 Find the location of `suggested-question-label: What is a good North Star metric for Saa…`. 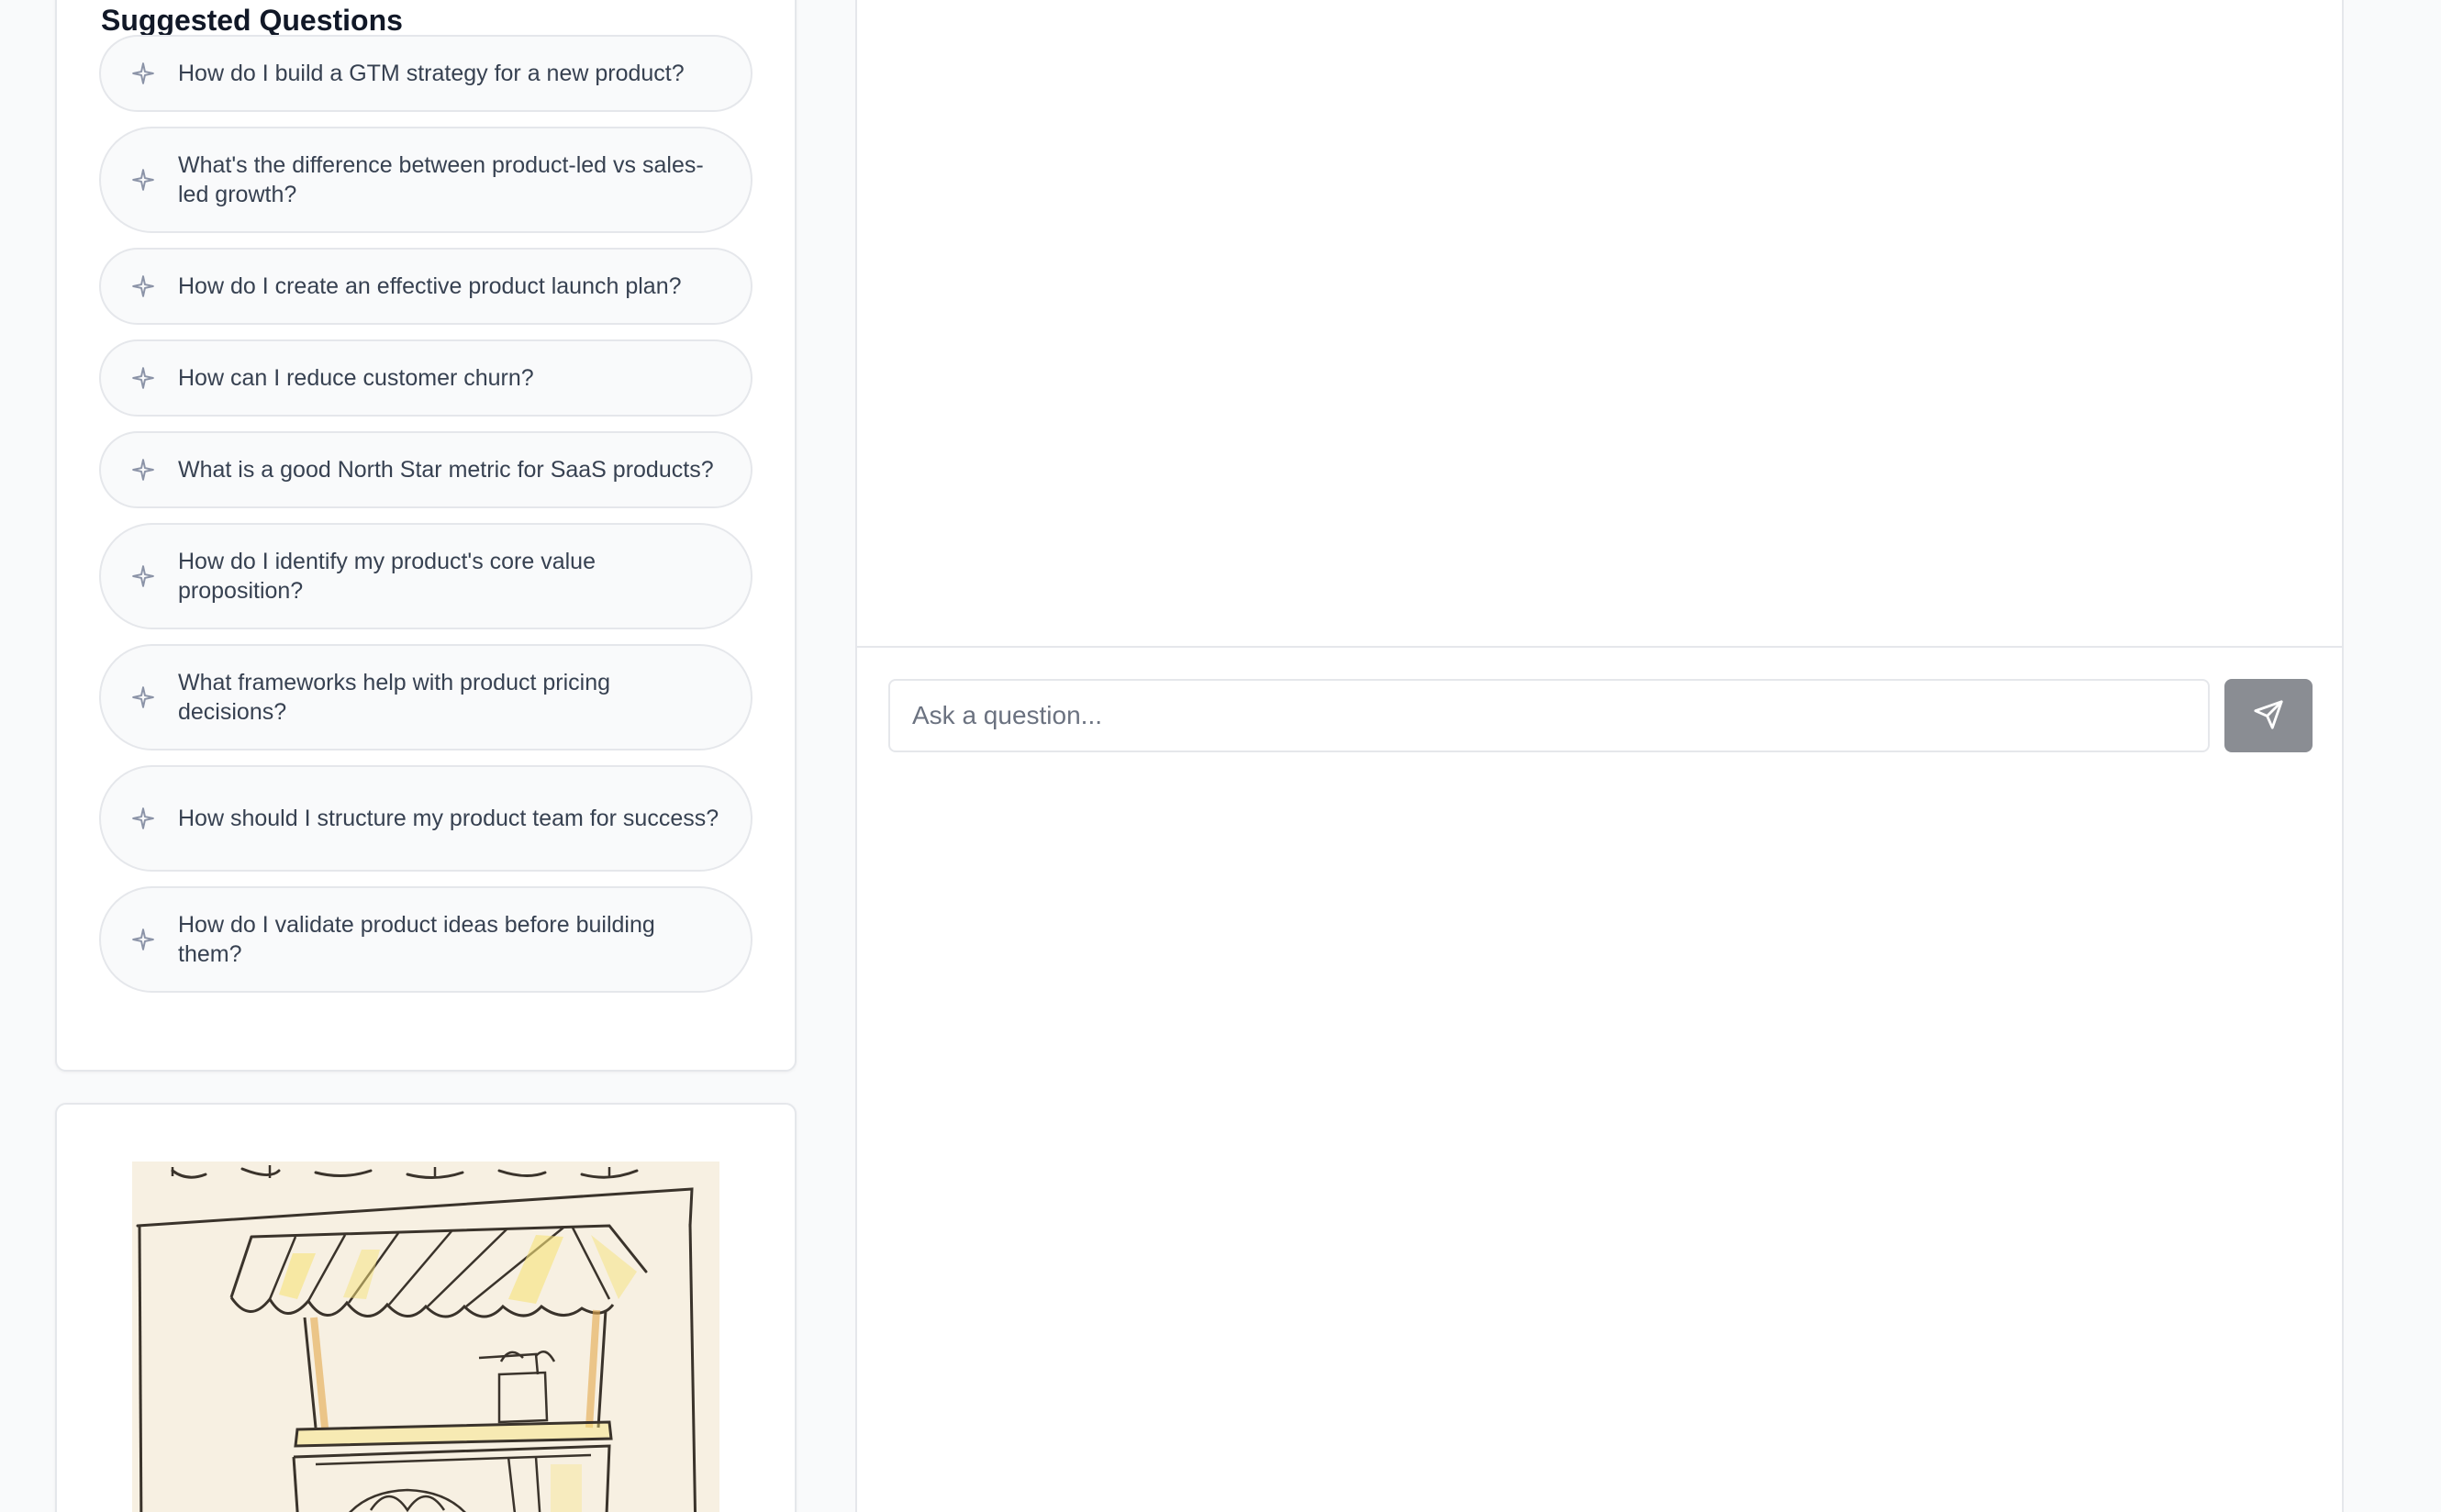

suggested-question-label: What is a good North Star metric for Saa… is located at coordinates (446, 470).